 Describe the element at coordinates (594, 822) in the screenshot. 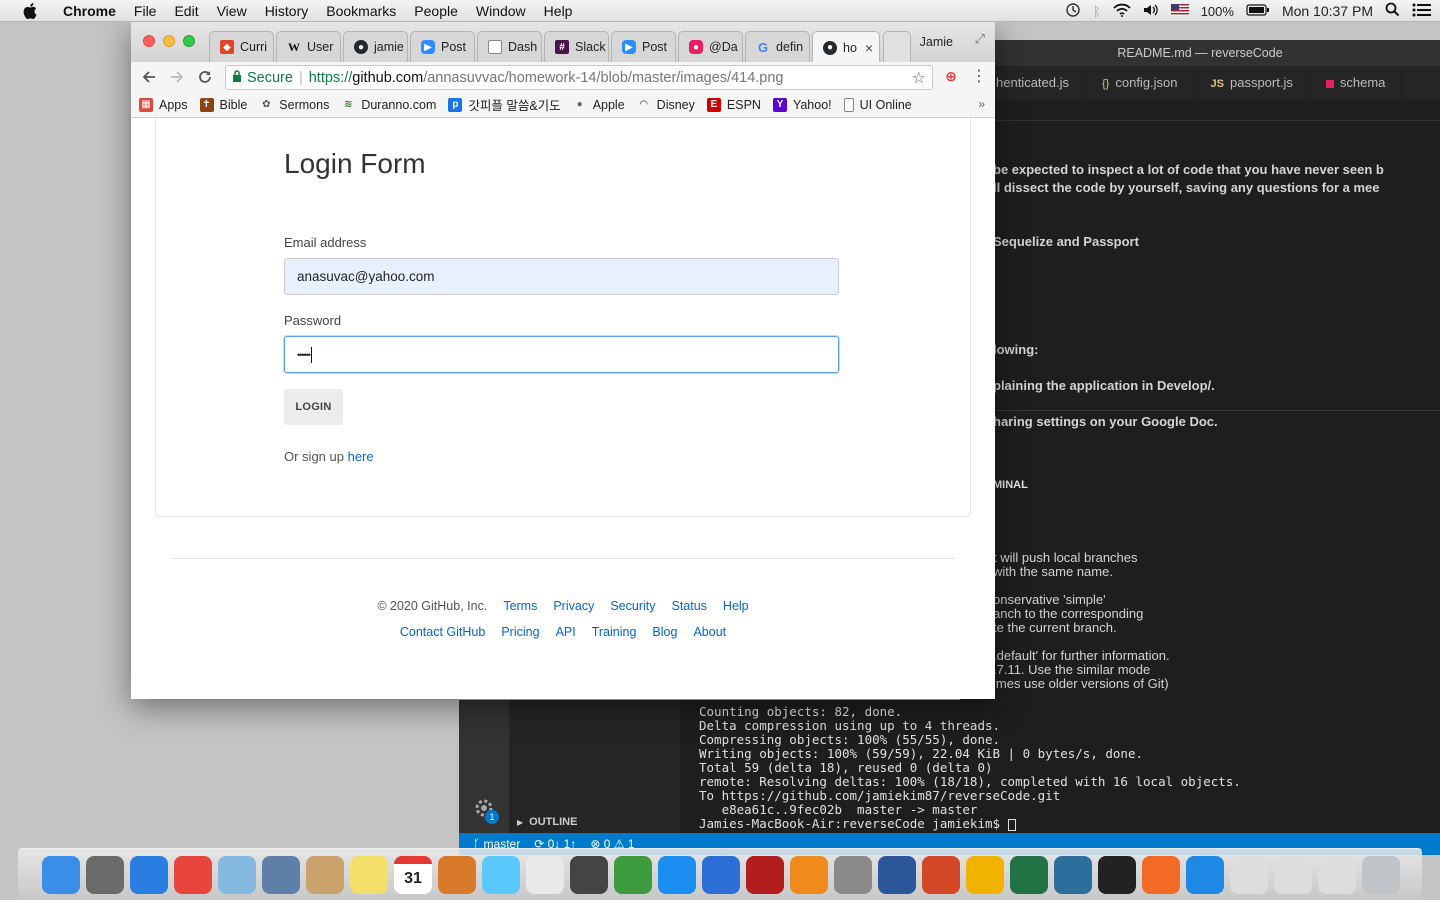

I see `outline-section: ▶ OUTLINE` at that location.